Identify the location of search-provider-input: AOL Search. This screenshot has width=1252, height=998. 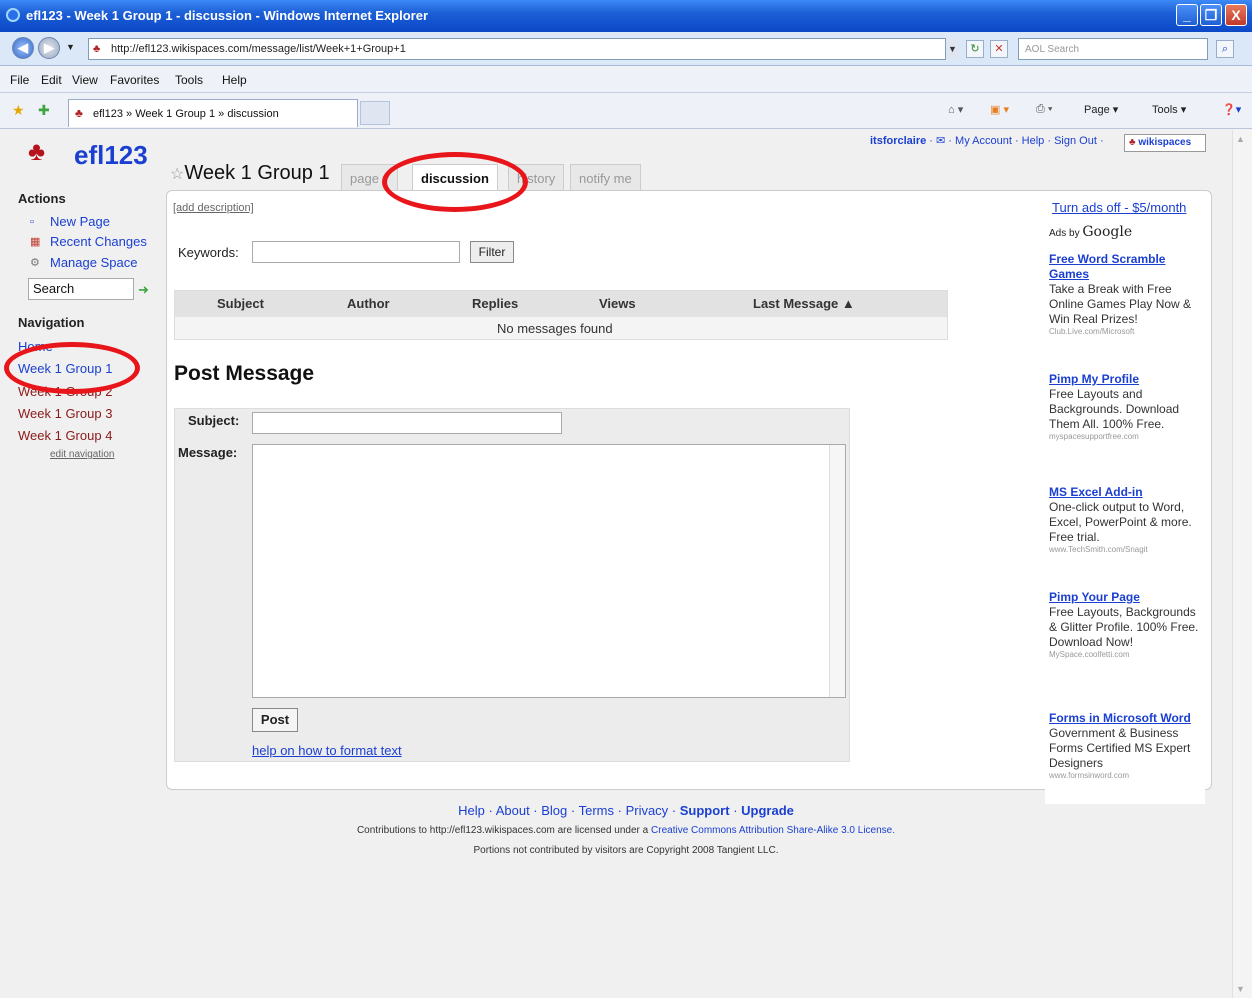
(1113, 49).